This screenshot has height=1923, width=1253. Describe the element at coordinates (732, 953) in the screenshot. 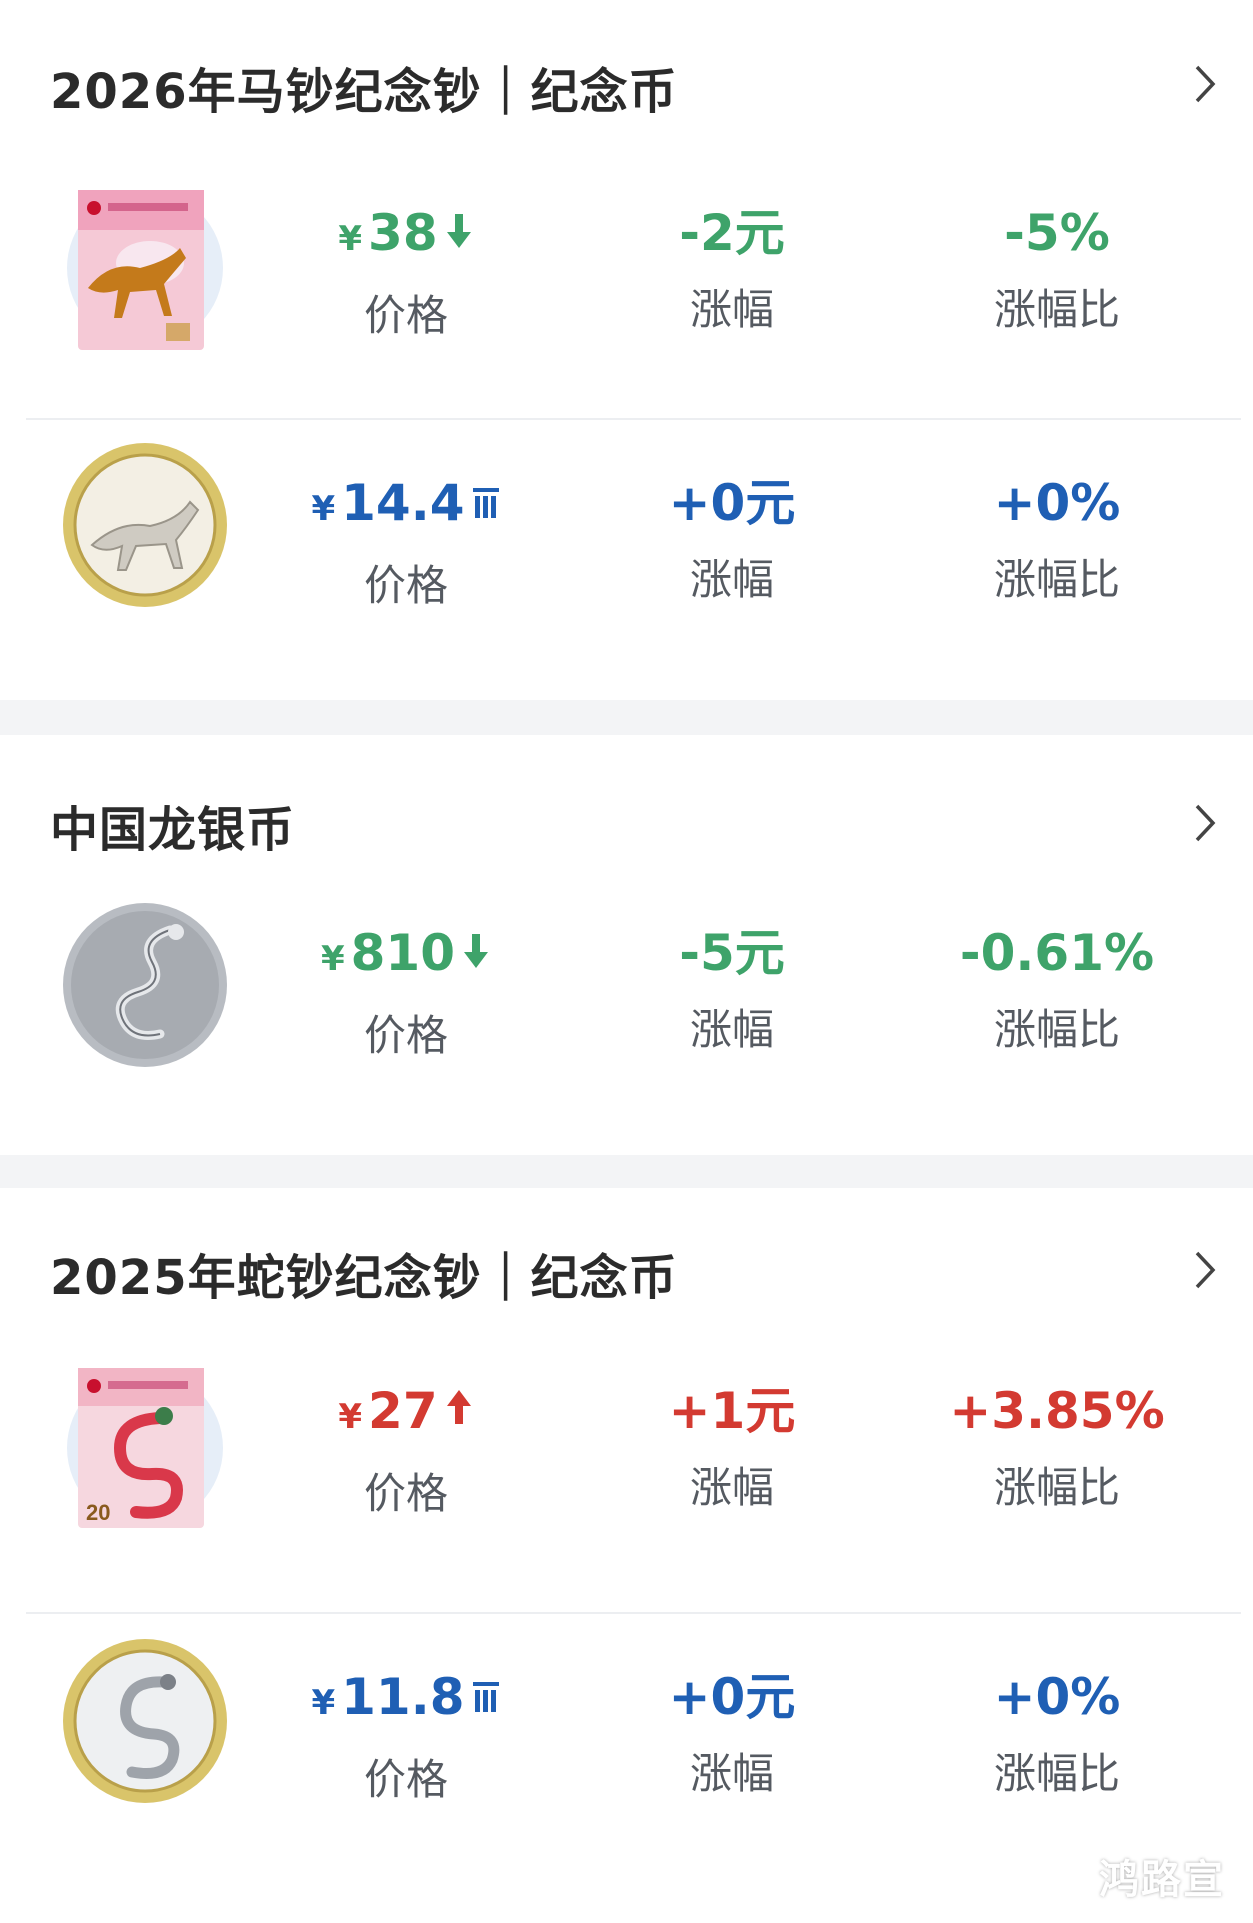

I see `change-value: -5元` at that location.